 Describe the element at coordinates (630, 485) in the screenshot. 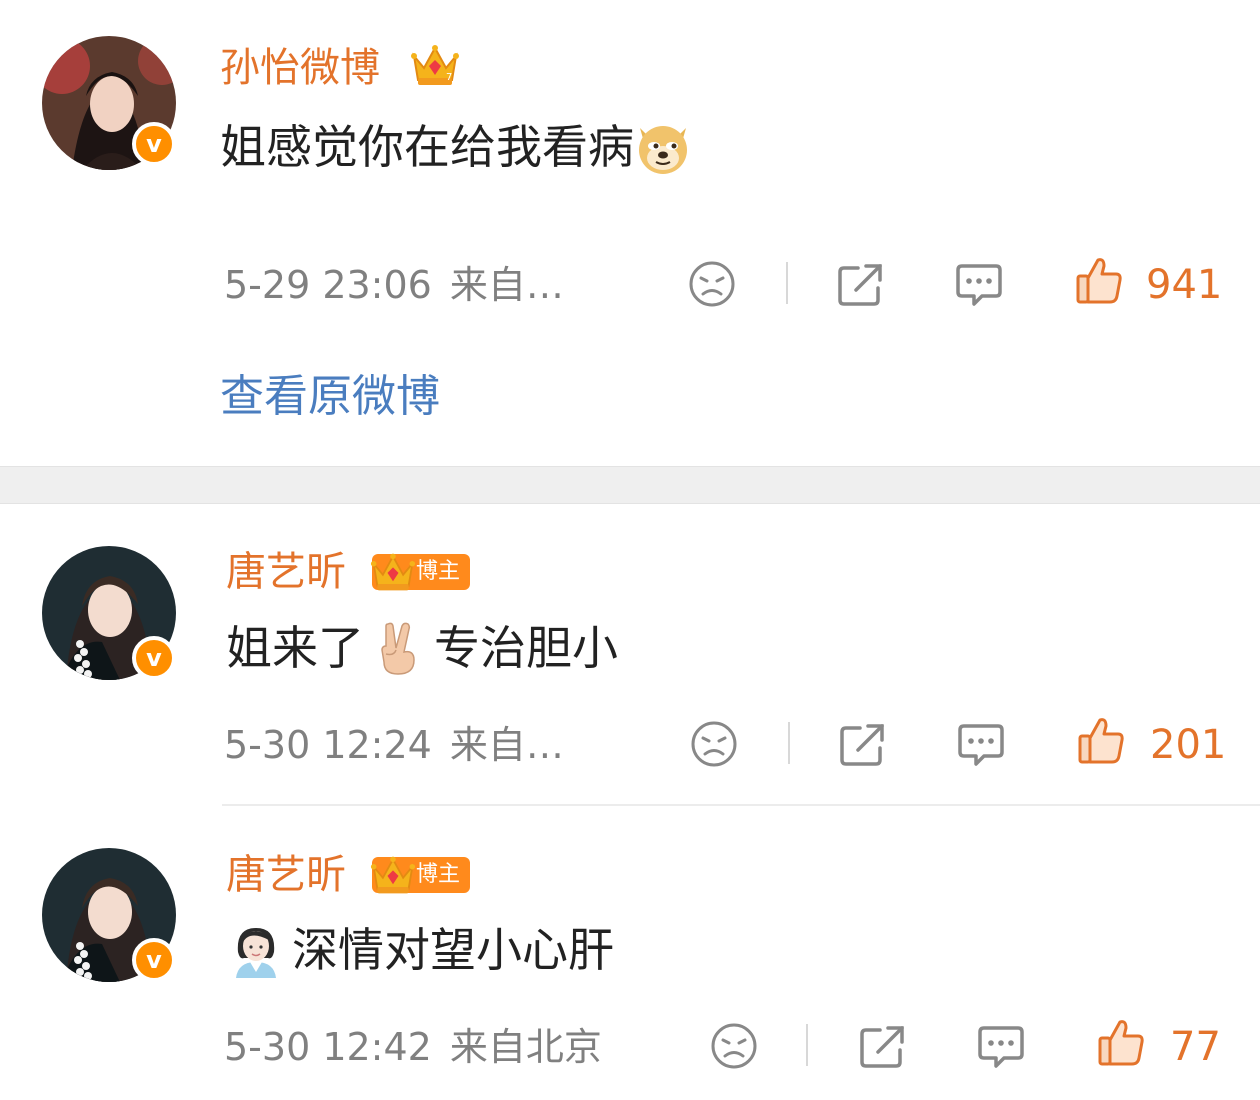

I see `section-divider` at that location.